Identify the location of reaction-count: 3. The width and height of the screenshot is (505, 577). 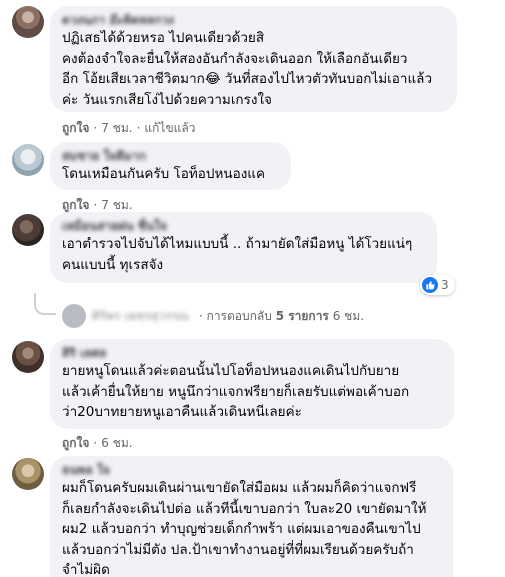
(445, 285).